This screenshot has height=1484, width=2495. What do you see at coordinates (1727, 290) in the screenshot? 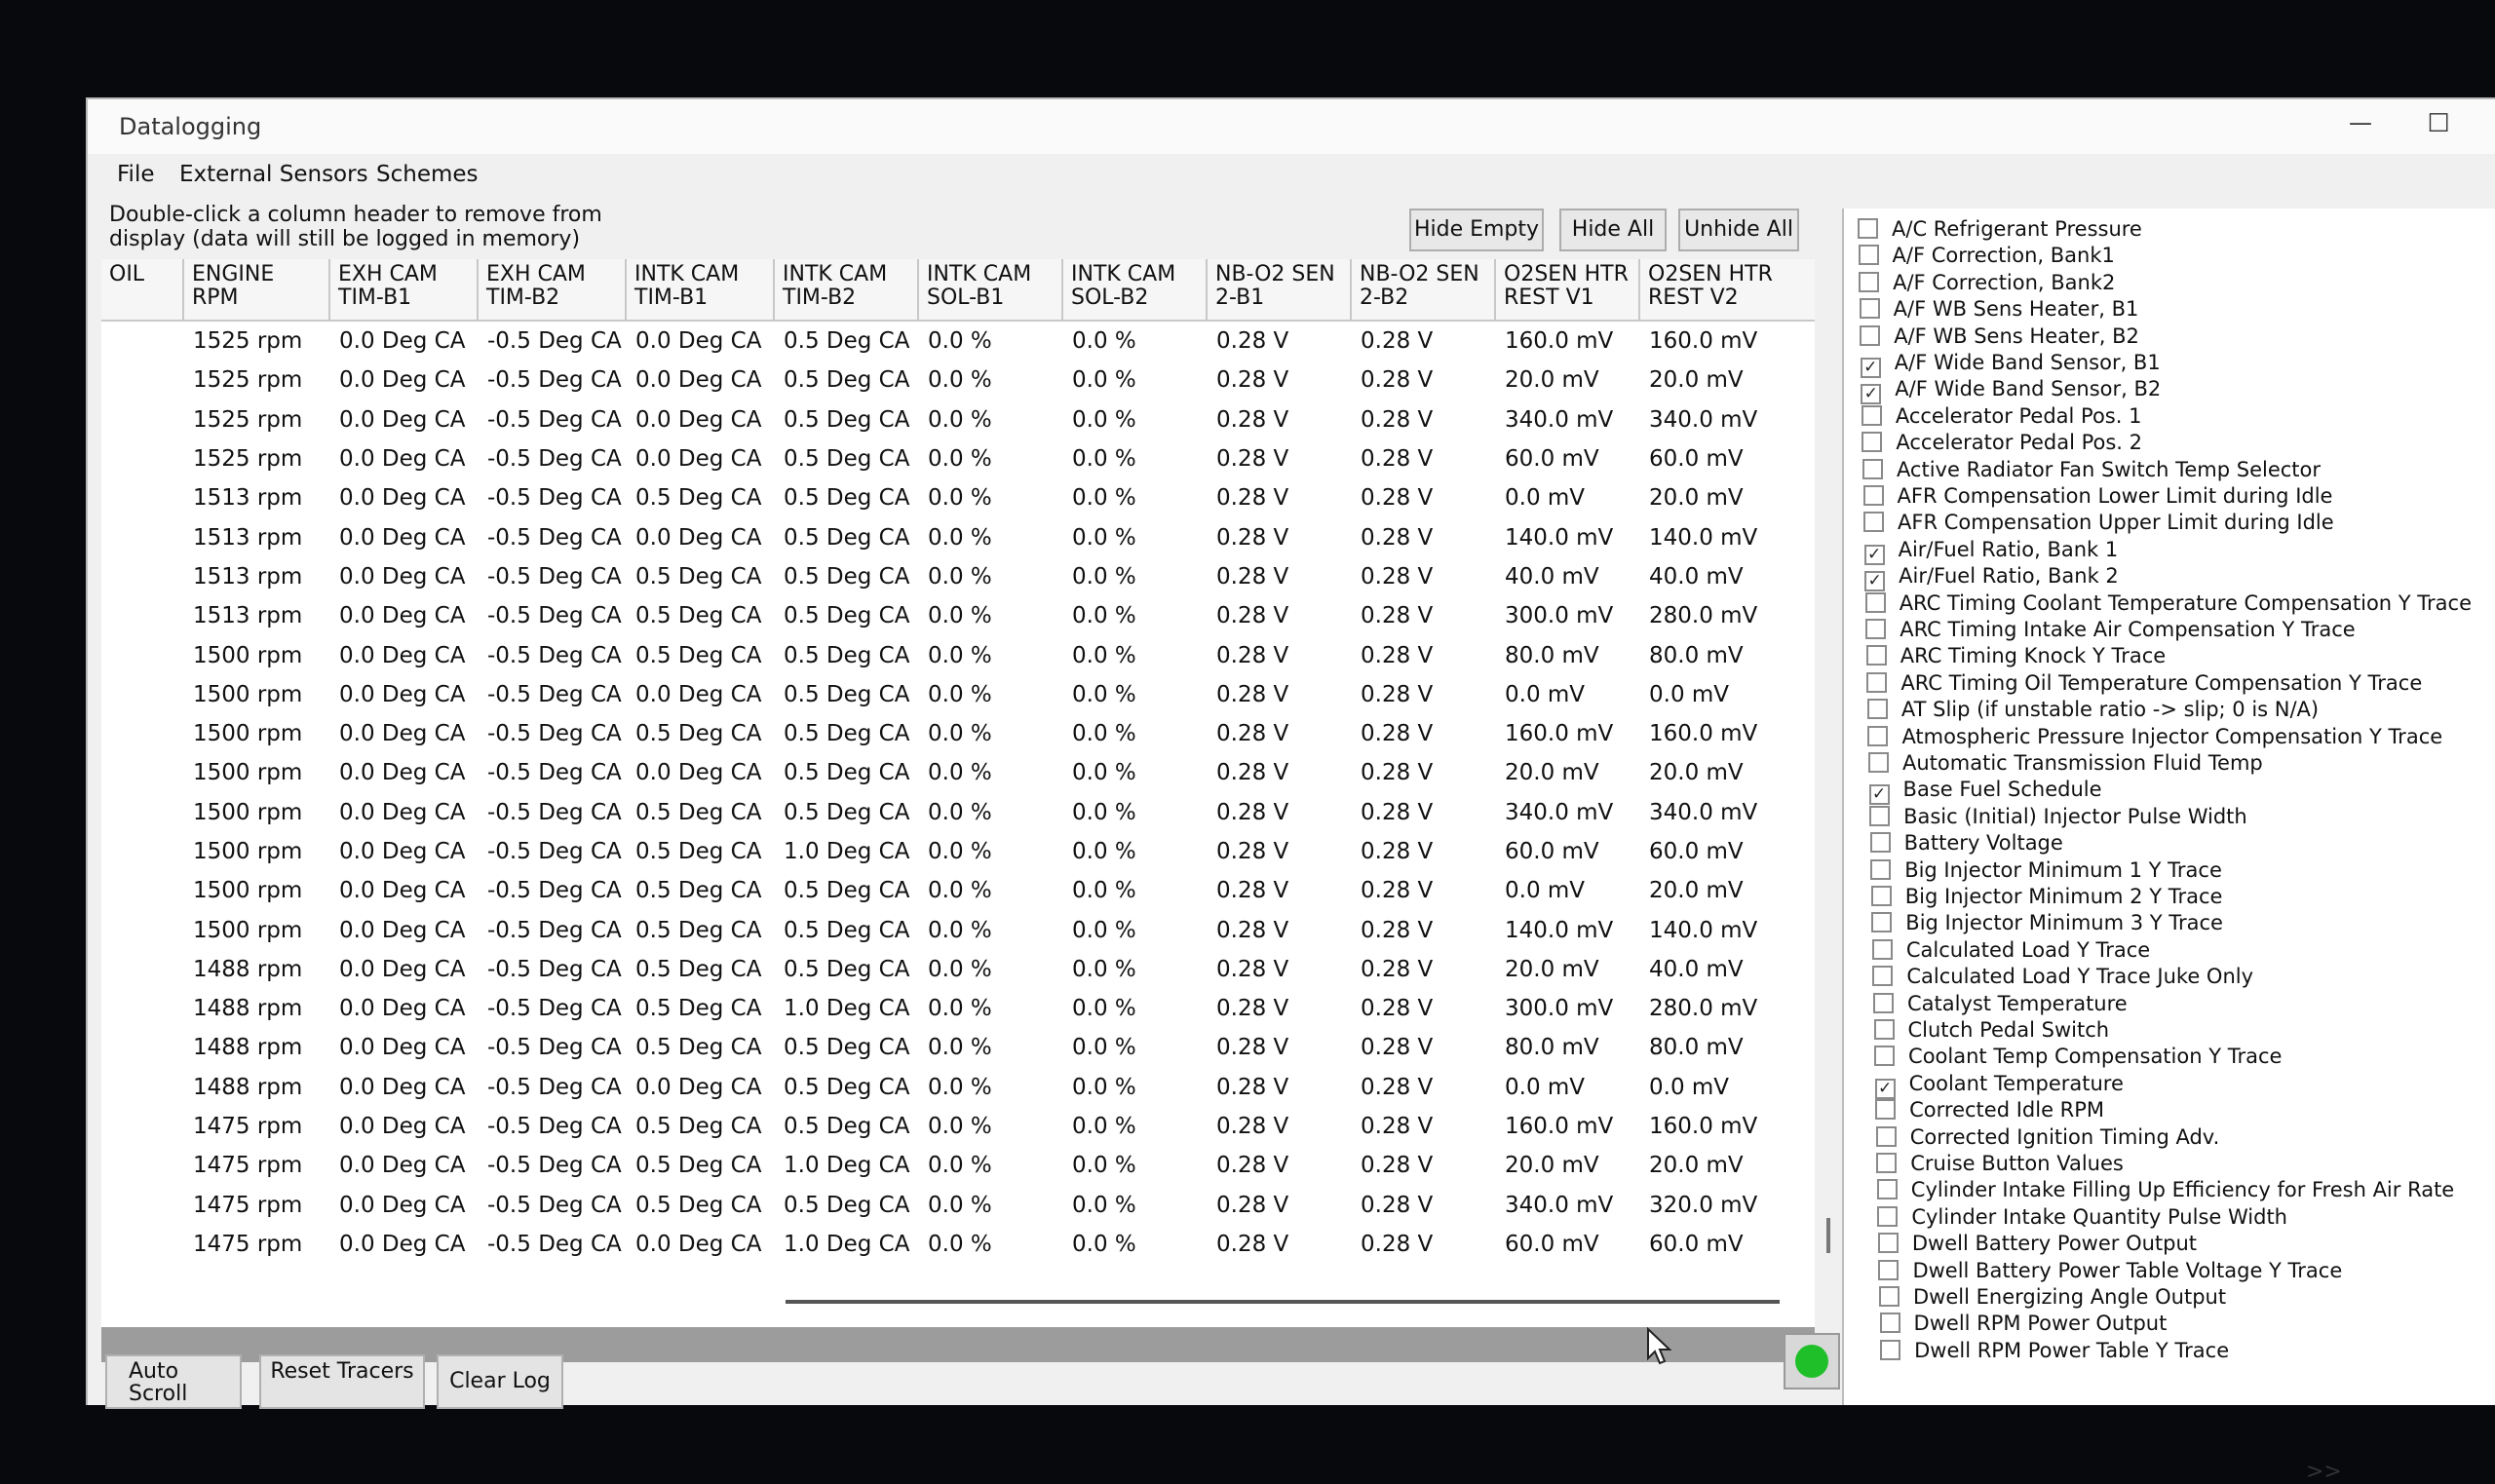
I see `column-header: O2SEN HTR REST V2` at bounding box center [1727, 290].